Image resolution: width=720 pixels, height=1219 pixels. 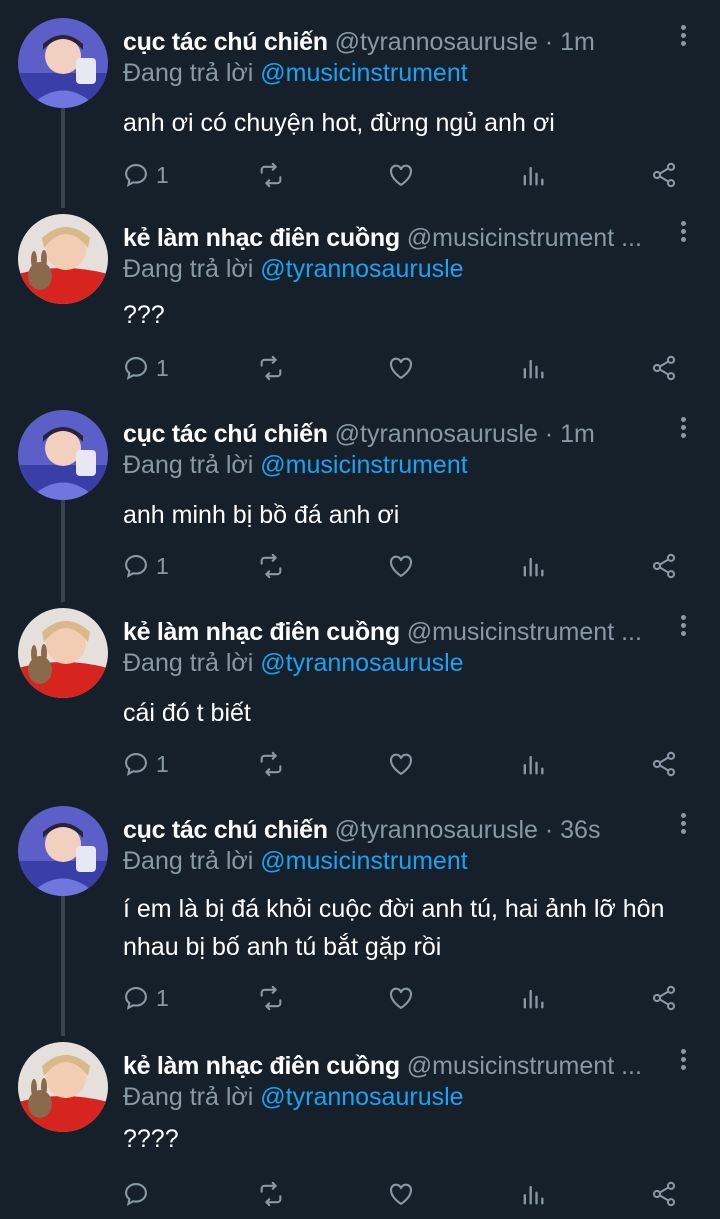 I want to click on replying-to: Đang trả lời @musicinstrument, so click(x=295, y=861).